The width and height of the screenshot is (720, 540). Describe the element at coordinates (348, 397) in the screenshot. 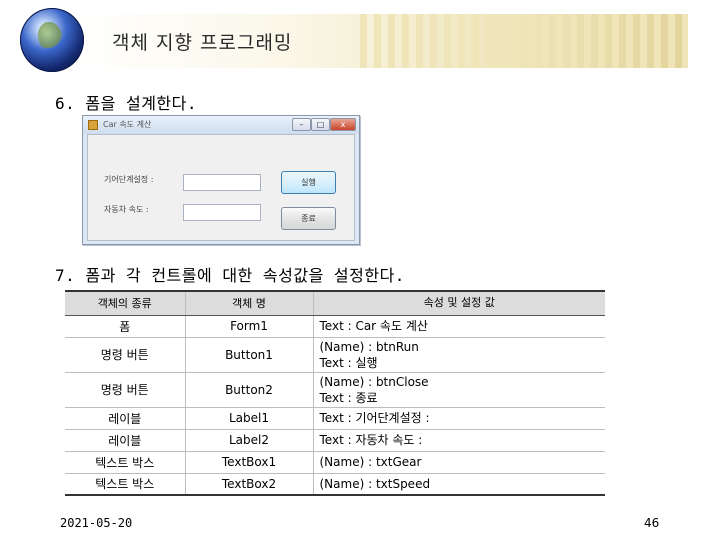

I see `property-line: Text : 종료` at that location.